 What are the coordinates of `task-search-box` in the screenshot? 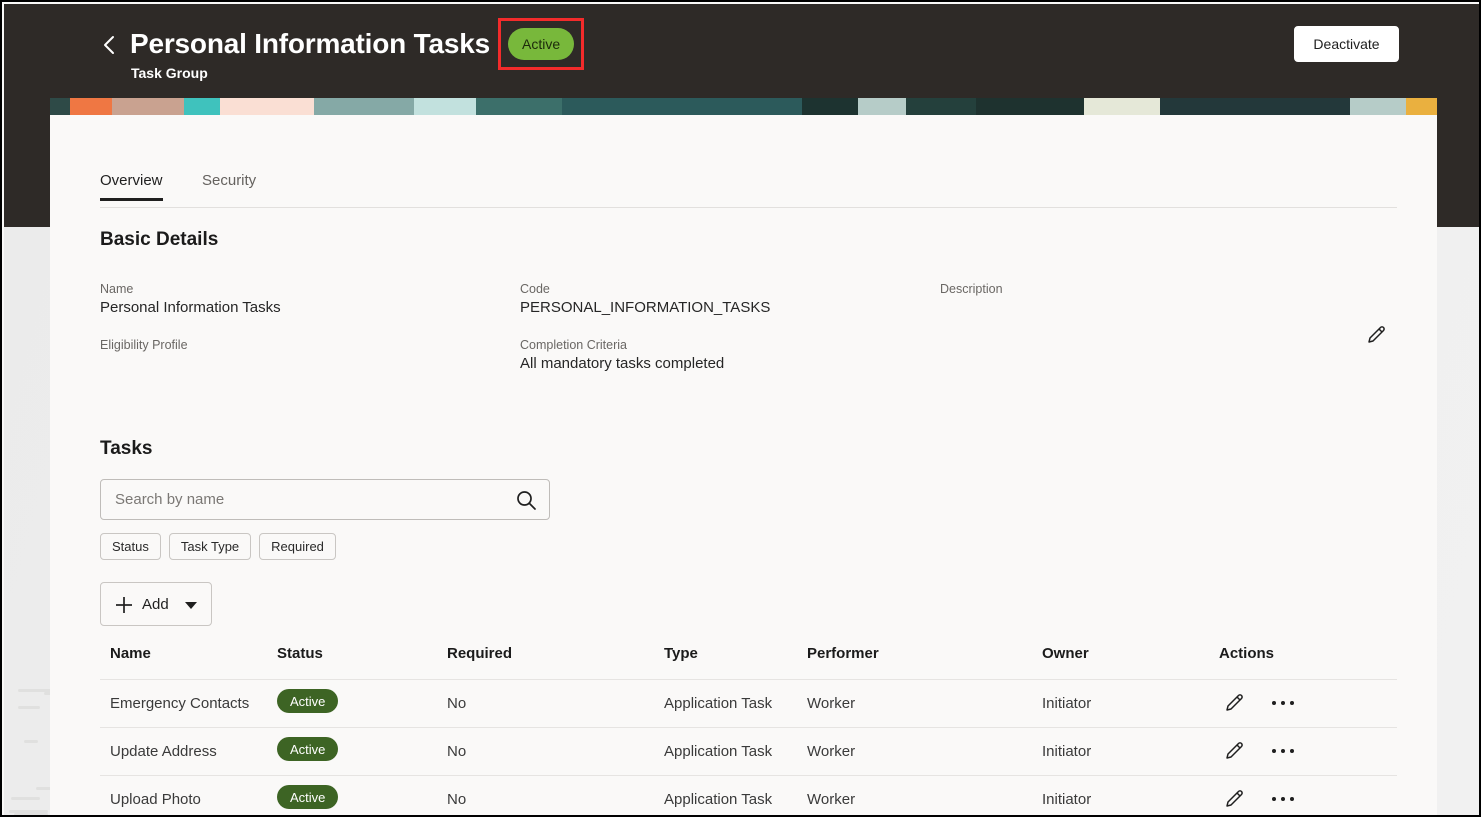 It's located at (325, 499).